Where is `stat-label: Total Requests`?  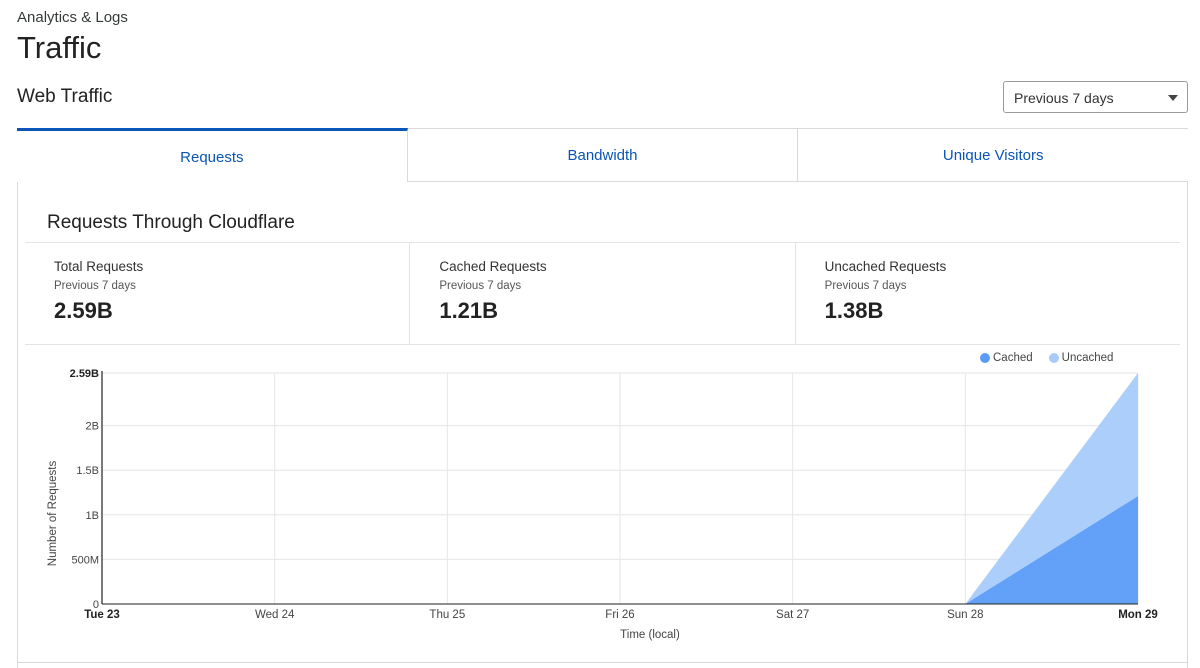 stat-label: Total Requests is located at coordinates (99, 266).